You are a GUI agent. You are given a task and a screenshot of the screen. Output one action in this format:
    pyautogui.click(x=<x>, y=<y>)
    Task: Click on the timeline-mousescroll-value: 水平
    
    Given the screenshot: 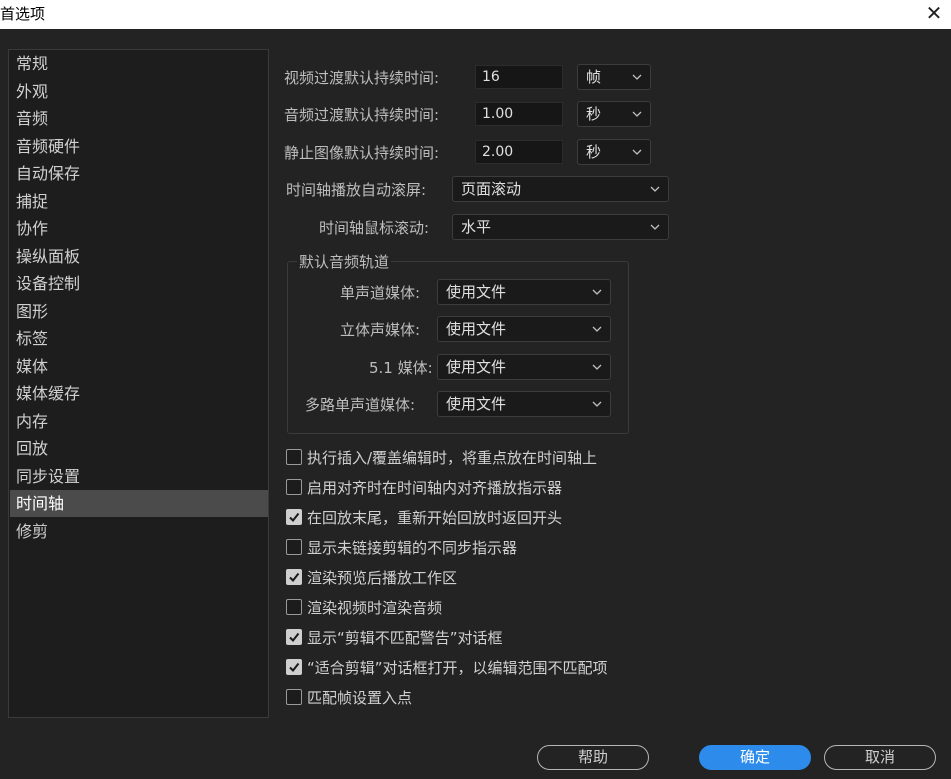 What is the action you would take?
    pyautogui.click(x=476, y=227)
    